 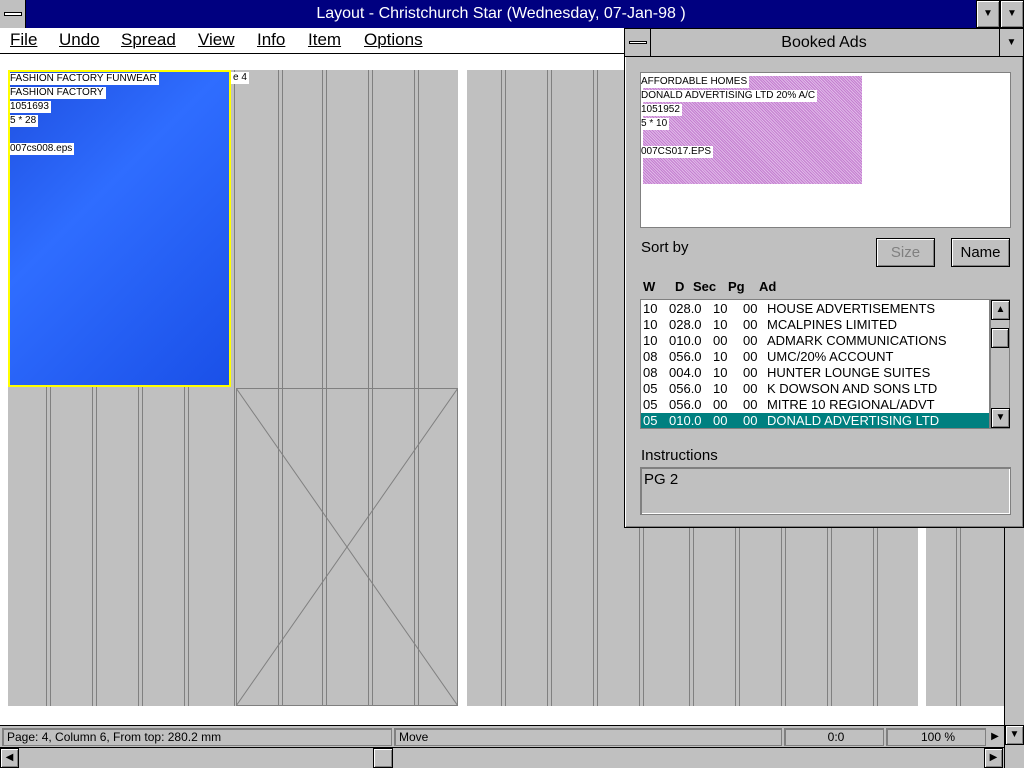 I want to click on list-row: 05 056.0 00 00 MITRE 10 REGIONAL/ADVT, so click(x=815, y=405).